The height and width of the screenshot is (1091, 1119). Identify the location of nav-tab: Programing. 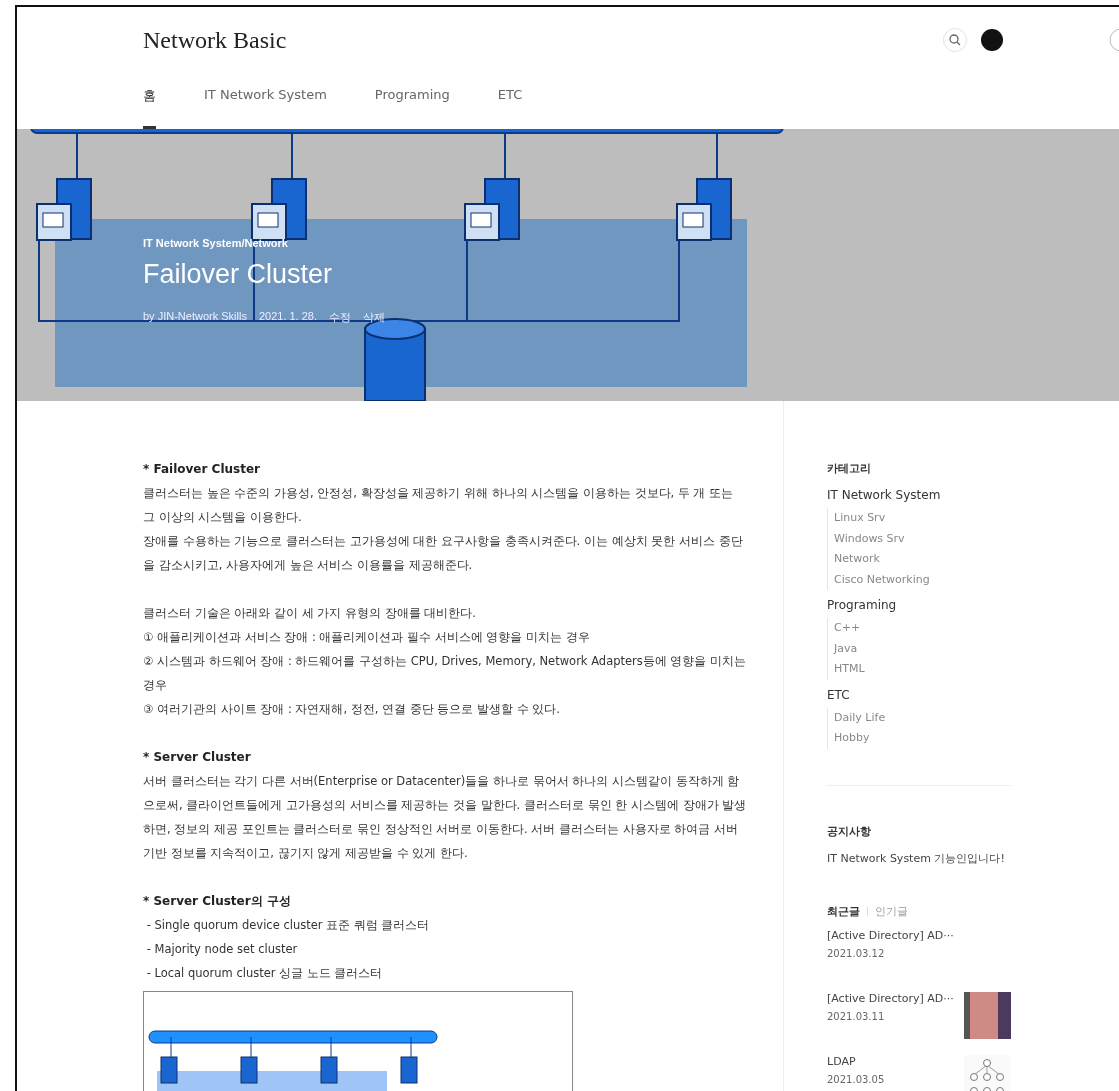
(412, 94).